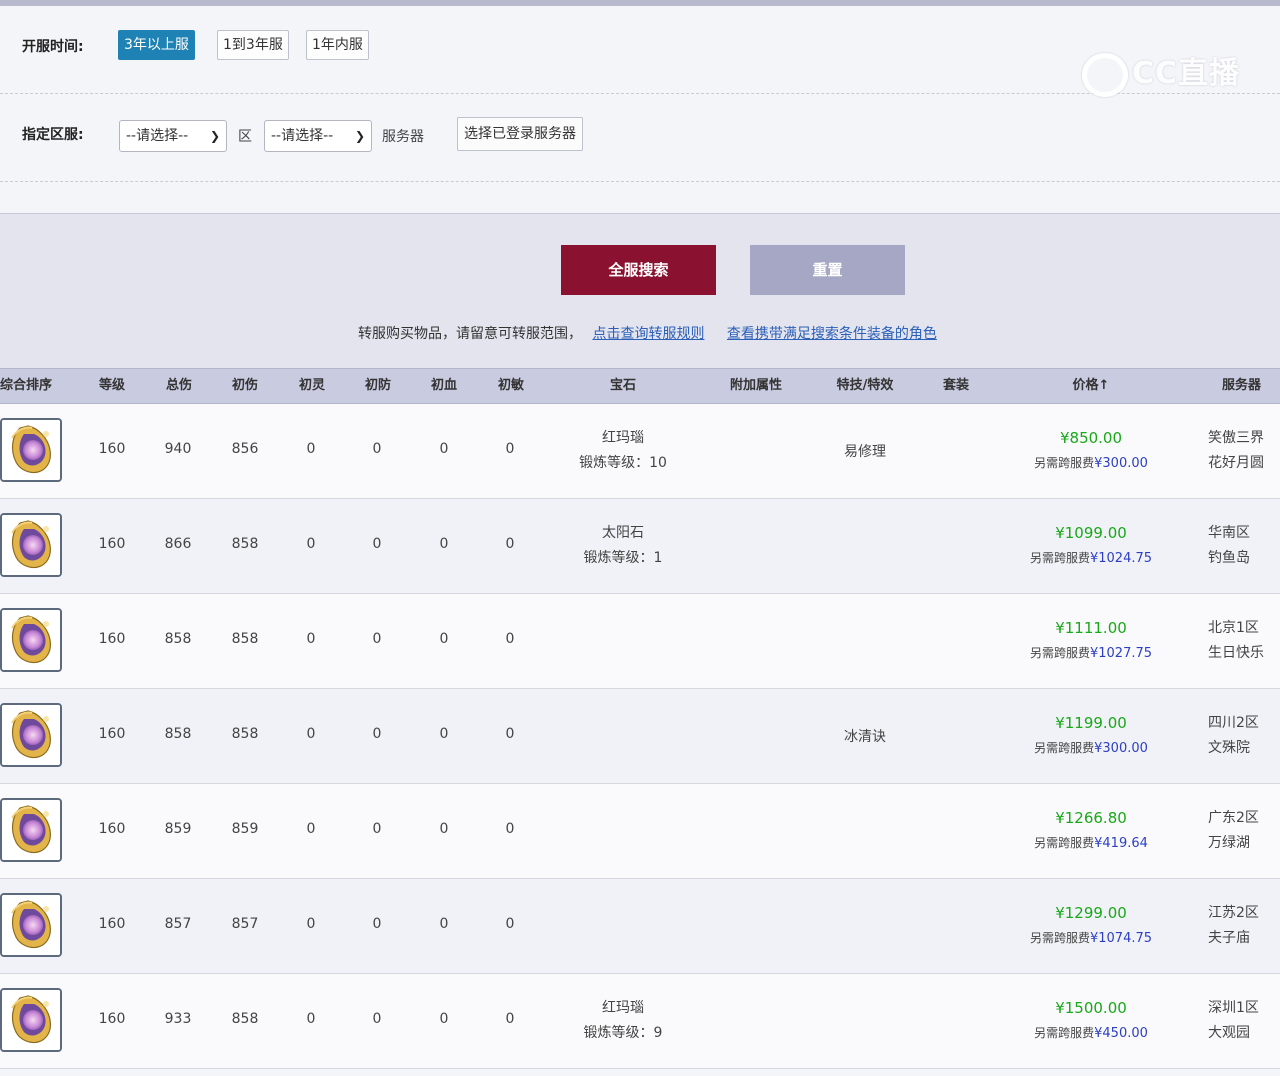 This screenshot has width=1280, height=1076. Describe the element at coordinates (1233, 818) in the screenshot. I see `server-region: 广东2区` at that location.